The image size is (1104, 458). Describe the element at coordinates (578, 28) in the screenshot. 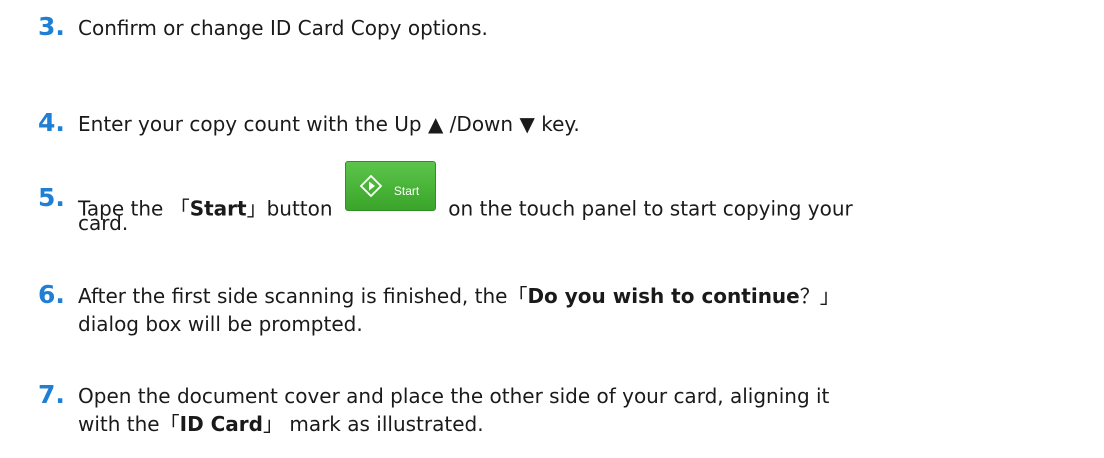

I see `step-text: Confirm or change ID Card Copy options.` at that location.